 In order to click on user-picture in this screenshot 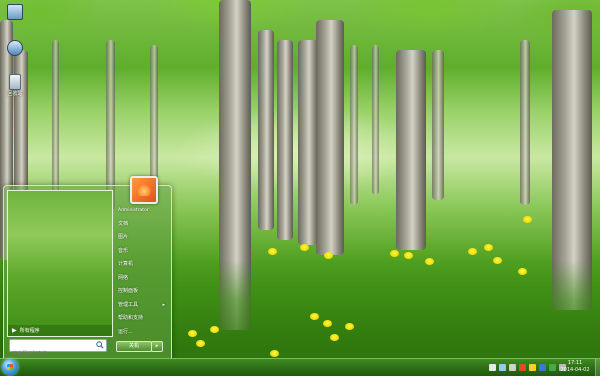, I will do `click(144, 190)`.